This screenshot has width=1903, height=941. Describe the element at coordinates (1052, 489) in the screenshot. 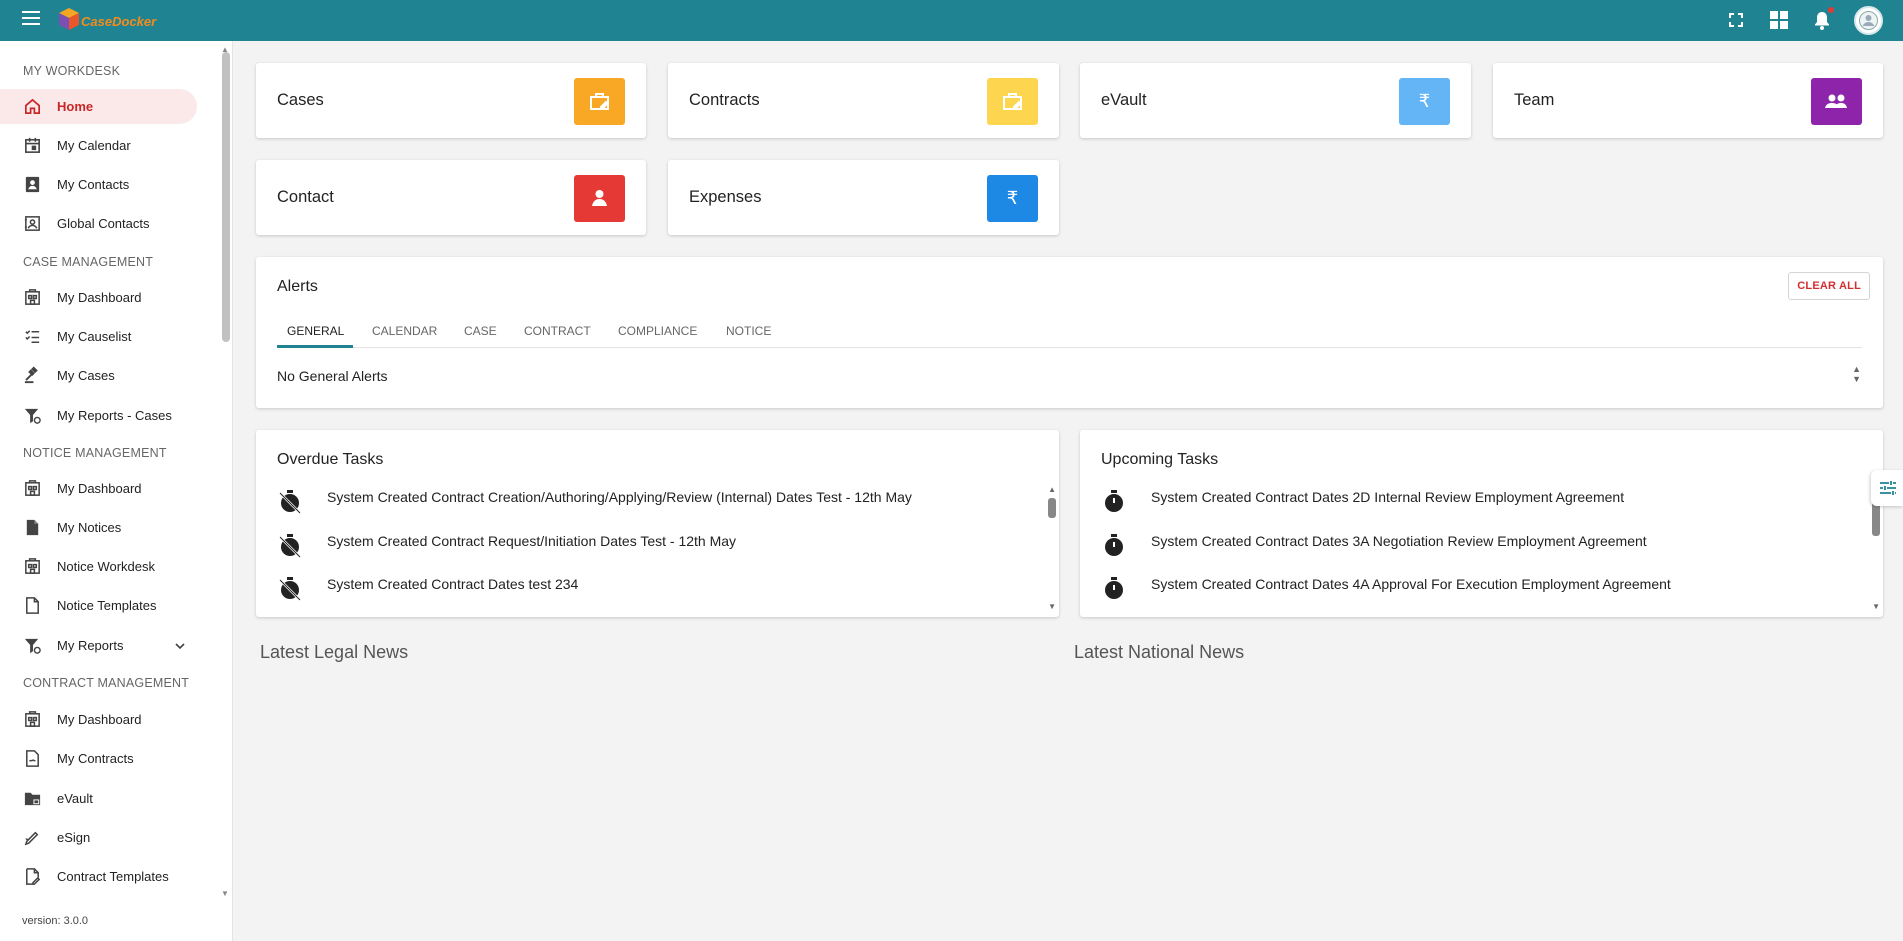

I see `scroll-up-arrow: ▲` at that location.